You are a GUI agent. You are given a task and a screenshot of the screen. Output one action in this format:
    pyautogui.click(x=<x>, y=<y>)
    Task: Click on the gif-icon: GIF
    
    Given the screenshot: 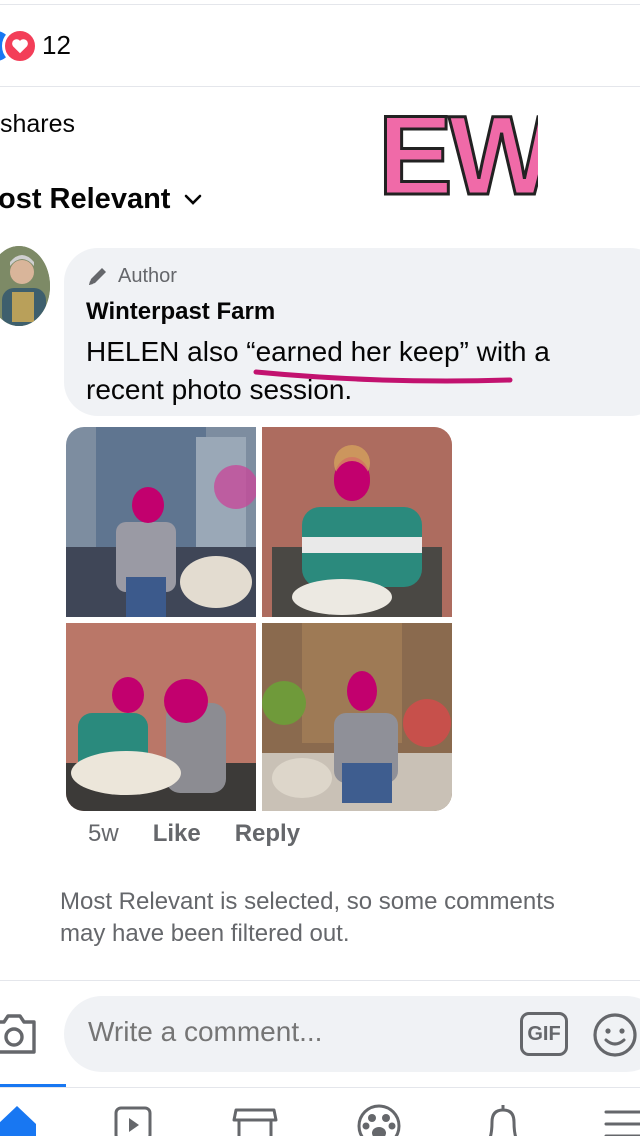 What is the action you would take?
    pyautogui.click(x=544, y=1034)
    